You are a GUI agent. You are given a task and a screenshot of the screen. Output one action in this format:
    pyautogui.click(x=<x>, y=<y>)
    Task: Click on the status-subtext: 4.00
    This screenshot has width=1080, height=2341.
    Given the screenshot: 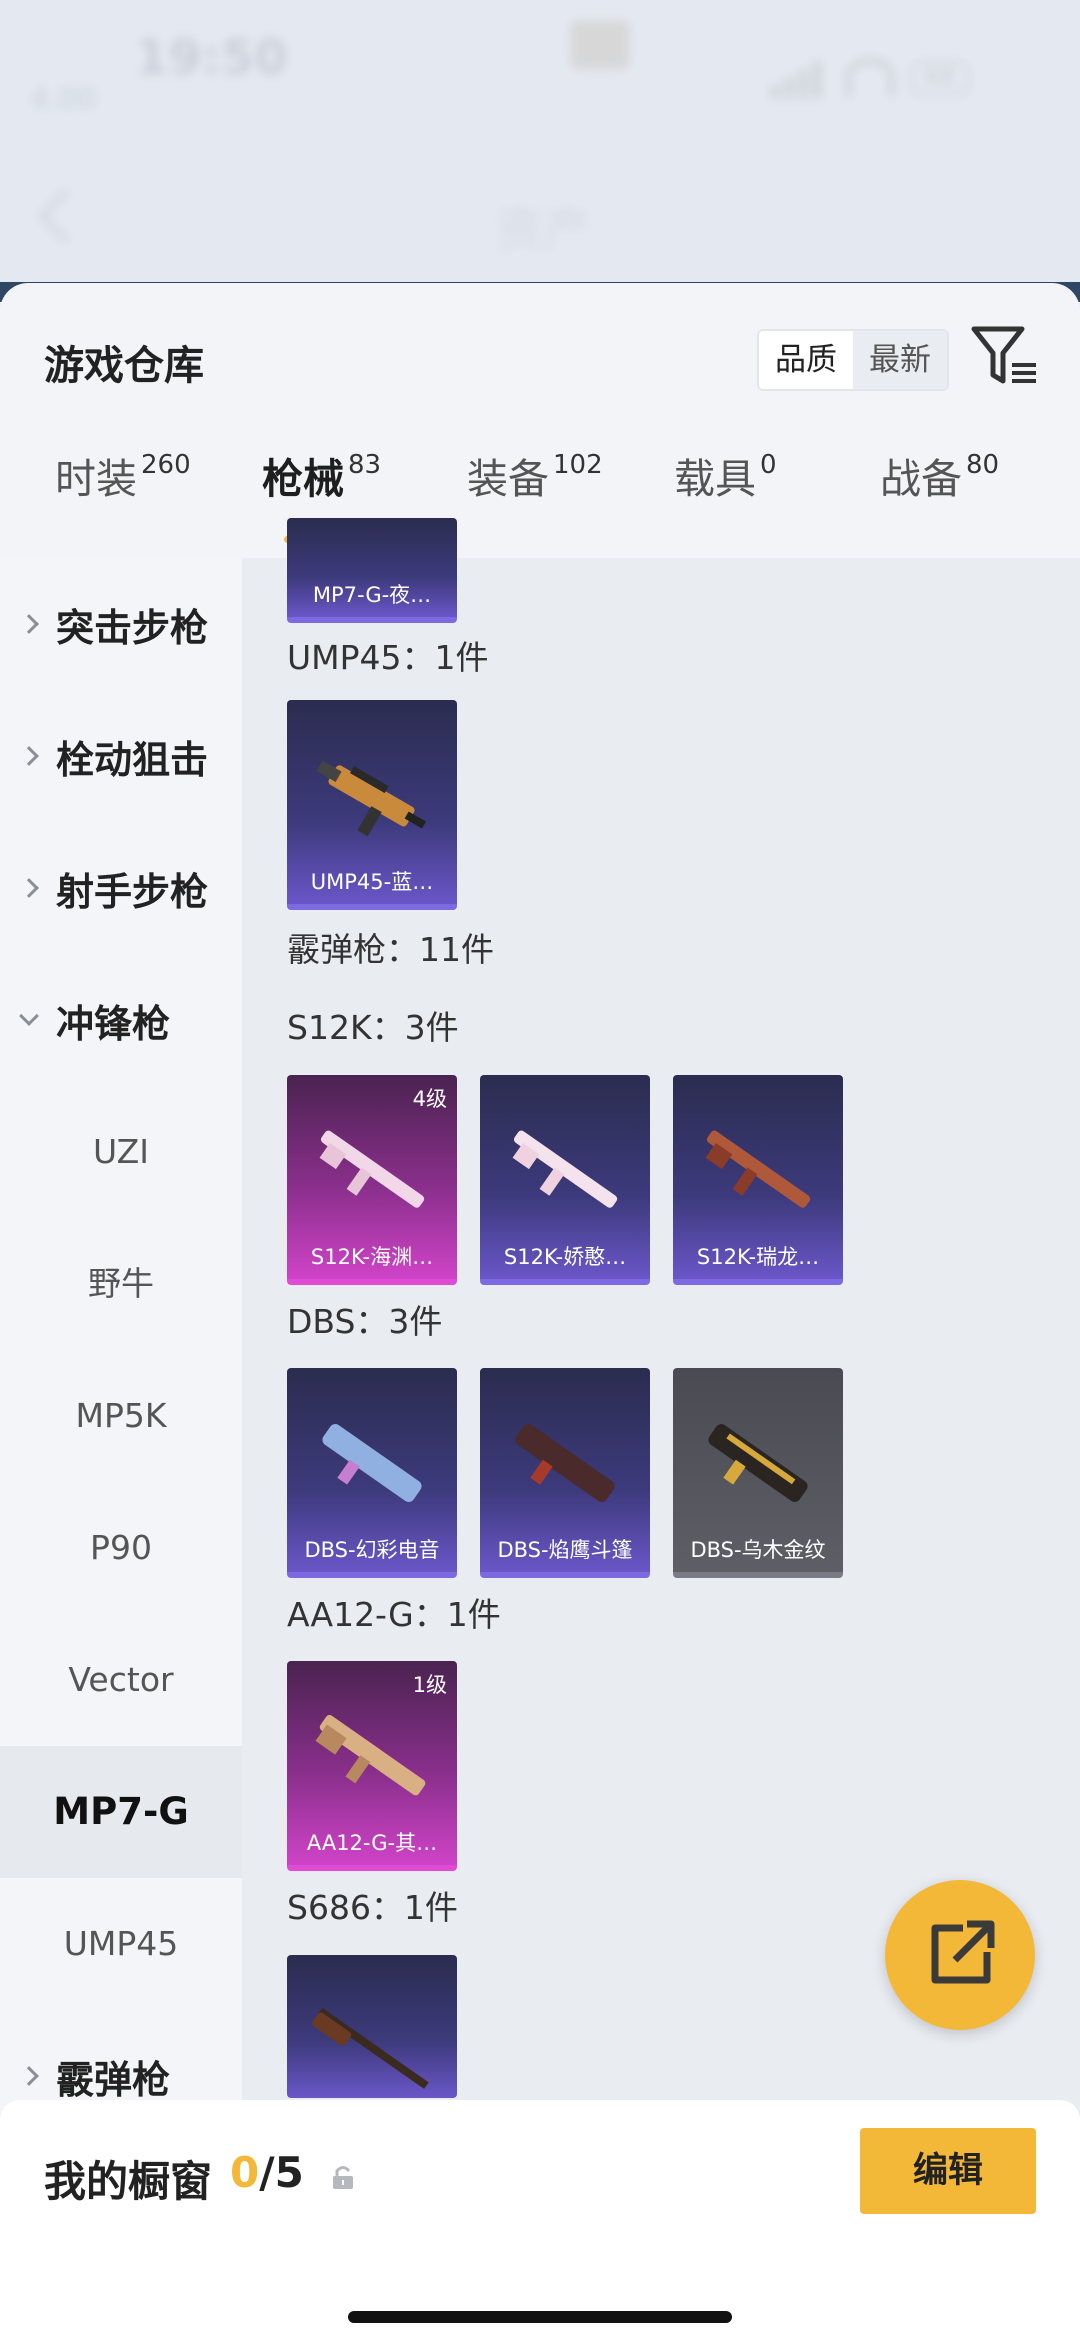 What is the action you would take?
    pyautogui.click(x=63, y=99)
    